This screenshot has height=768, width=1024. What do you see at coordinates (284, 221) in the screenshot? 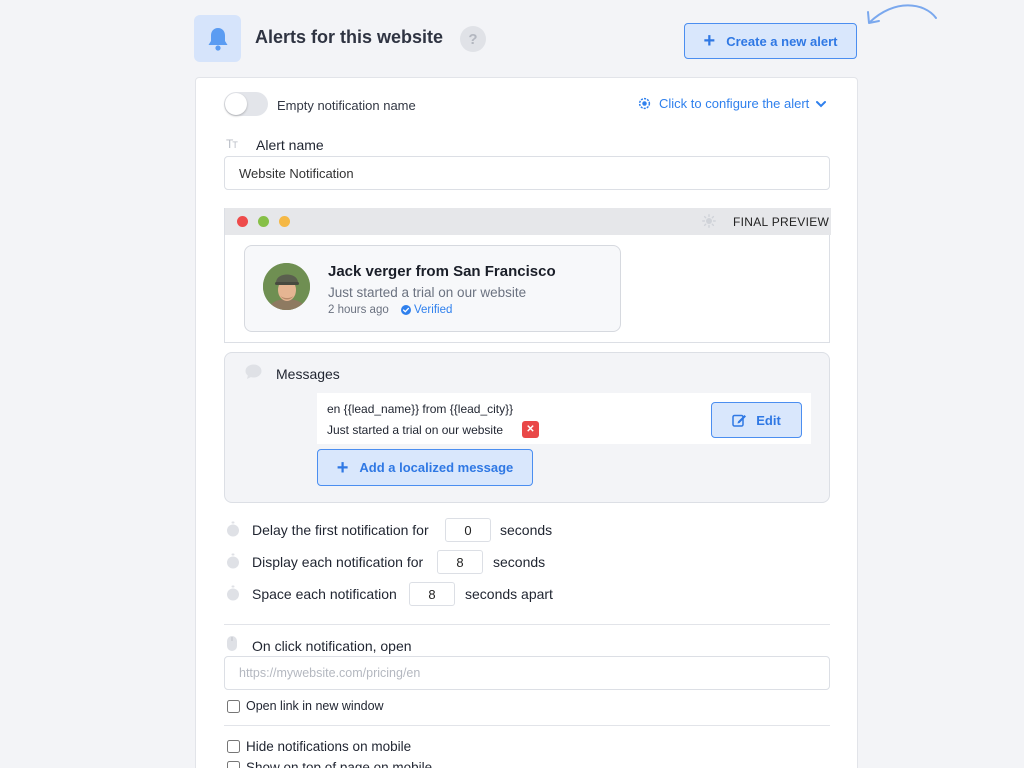
I see `window-minimize-dot` at bounding box center [284, 221].